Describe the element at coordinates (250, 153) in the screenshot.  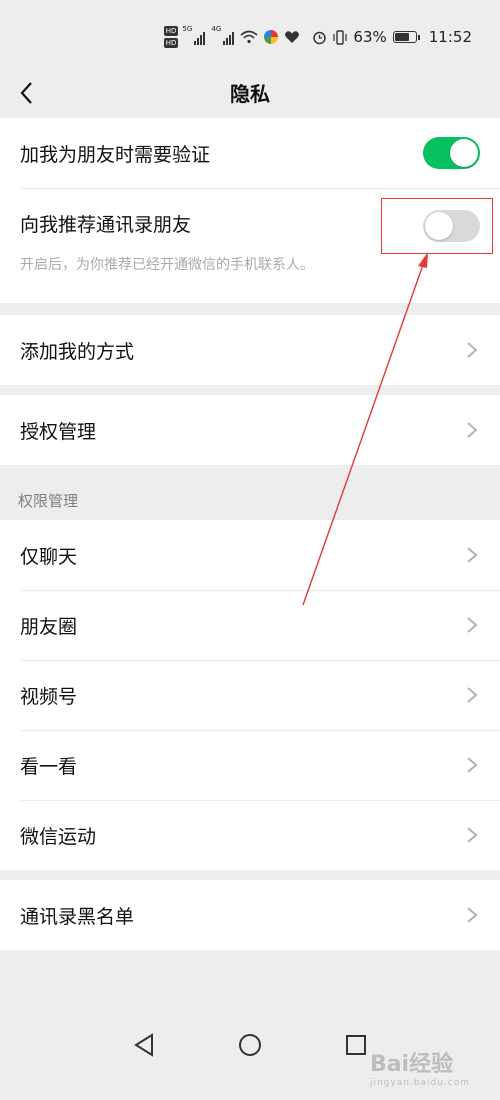
I see `verify-row: 加我为朋友时需要验证` at that location.